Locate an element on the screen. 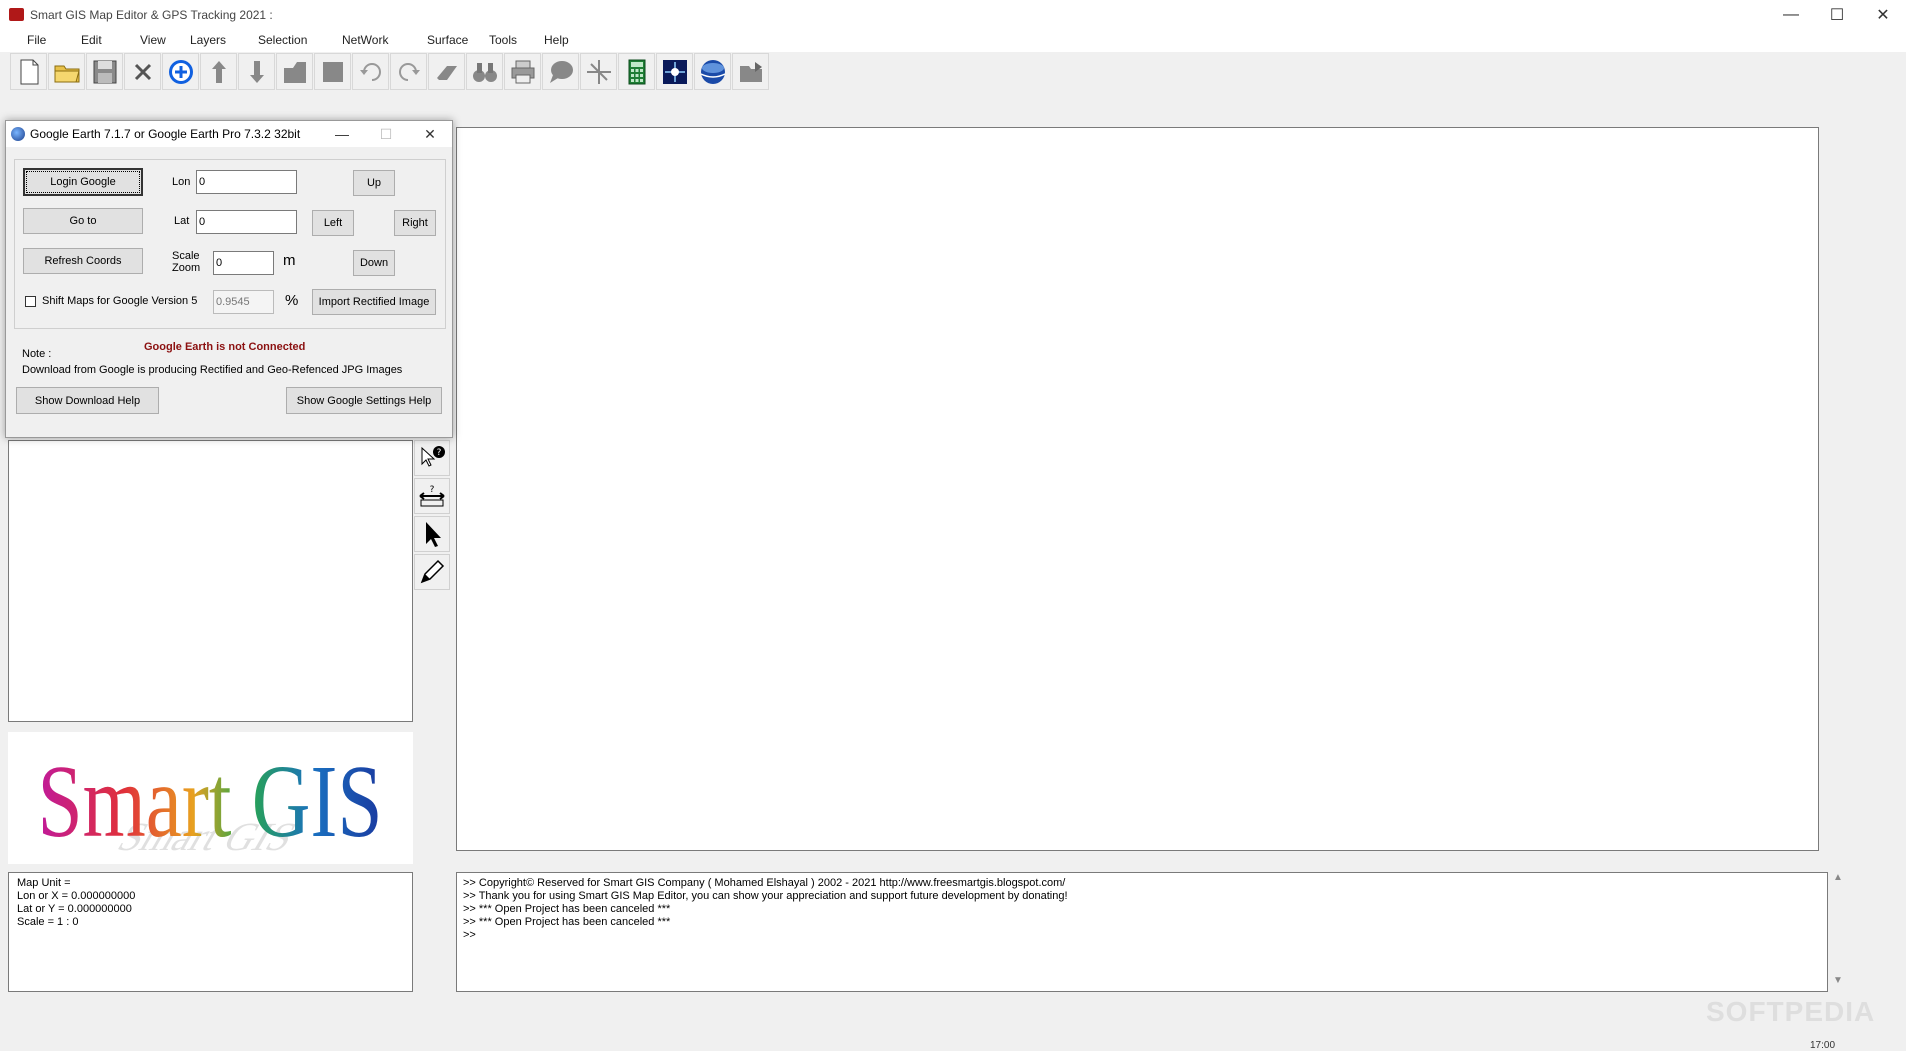  callout-button is located at coordinates (560, 71).